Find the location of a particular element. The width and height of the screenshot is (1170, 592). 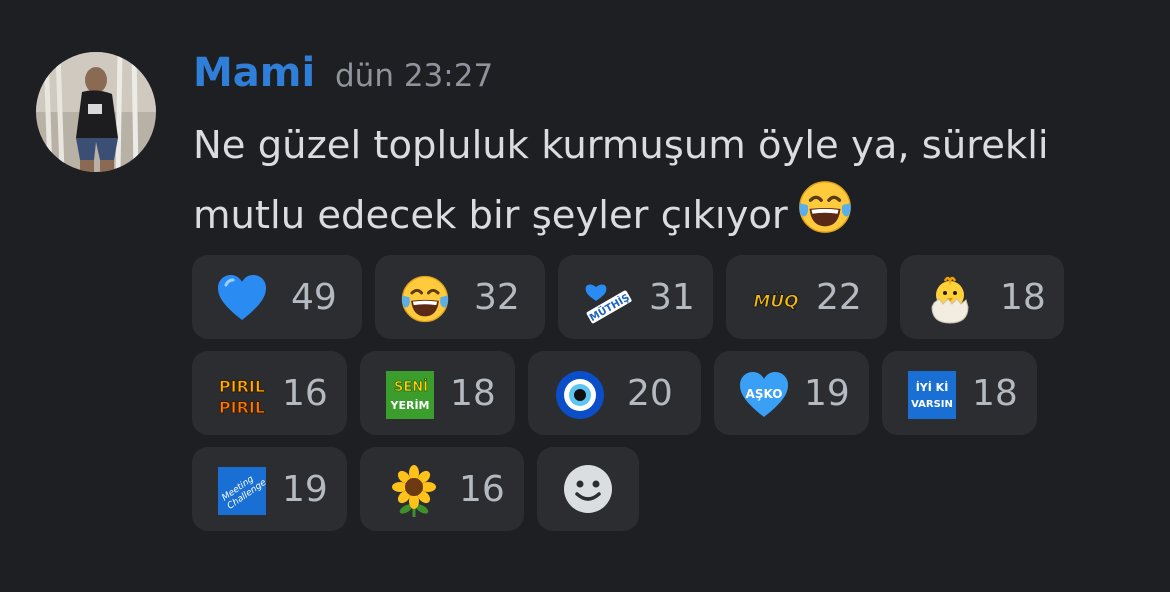

reaction-sunflower: 16 is located at coordinates (442, 489).